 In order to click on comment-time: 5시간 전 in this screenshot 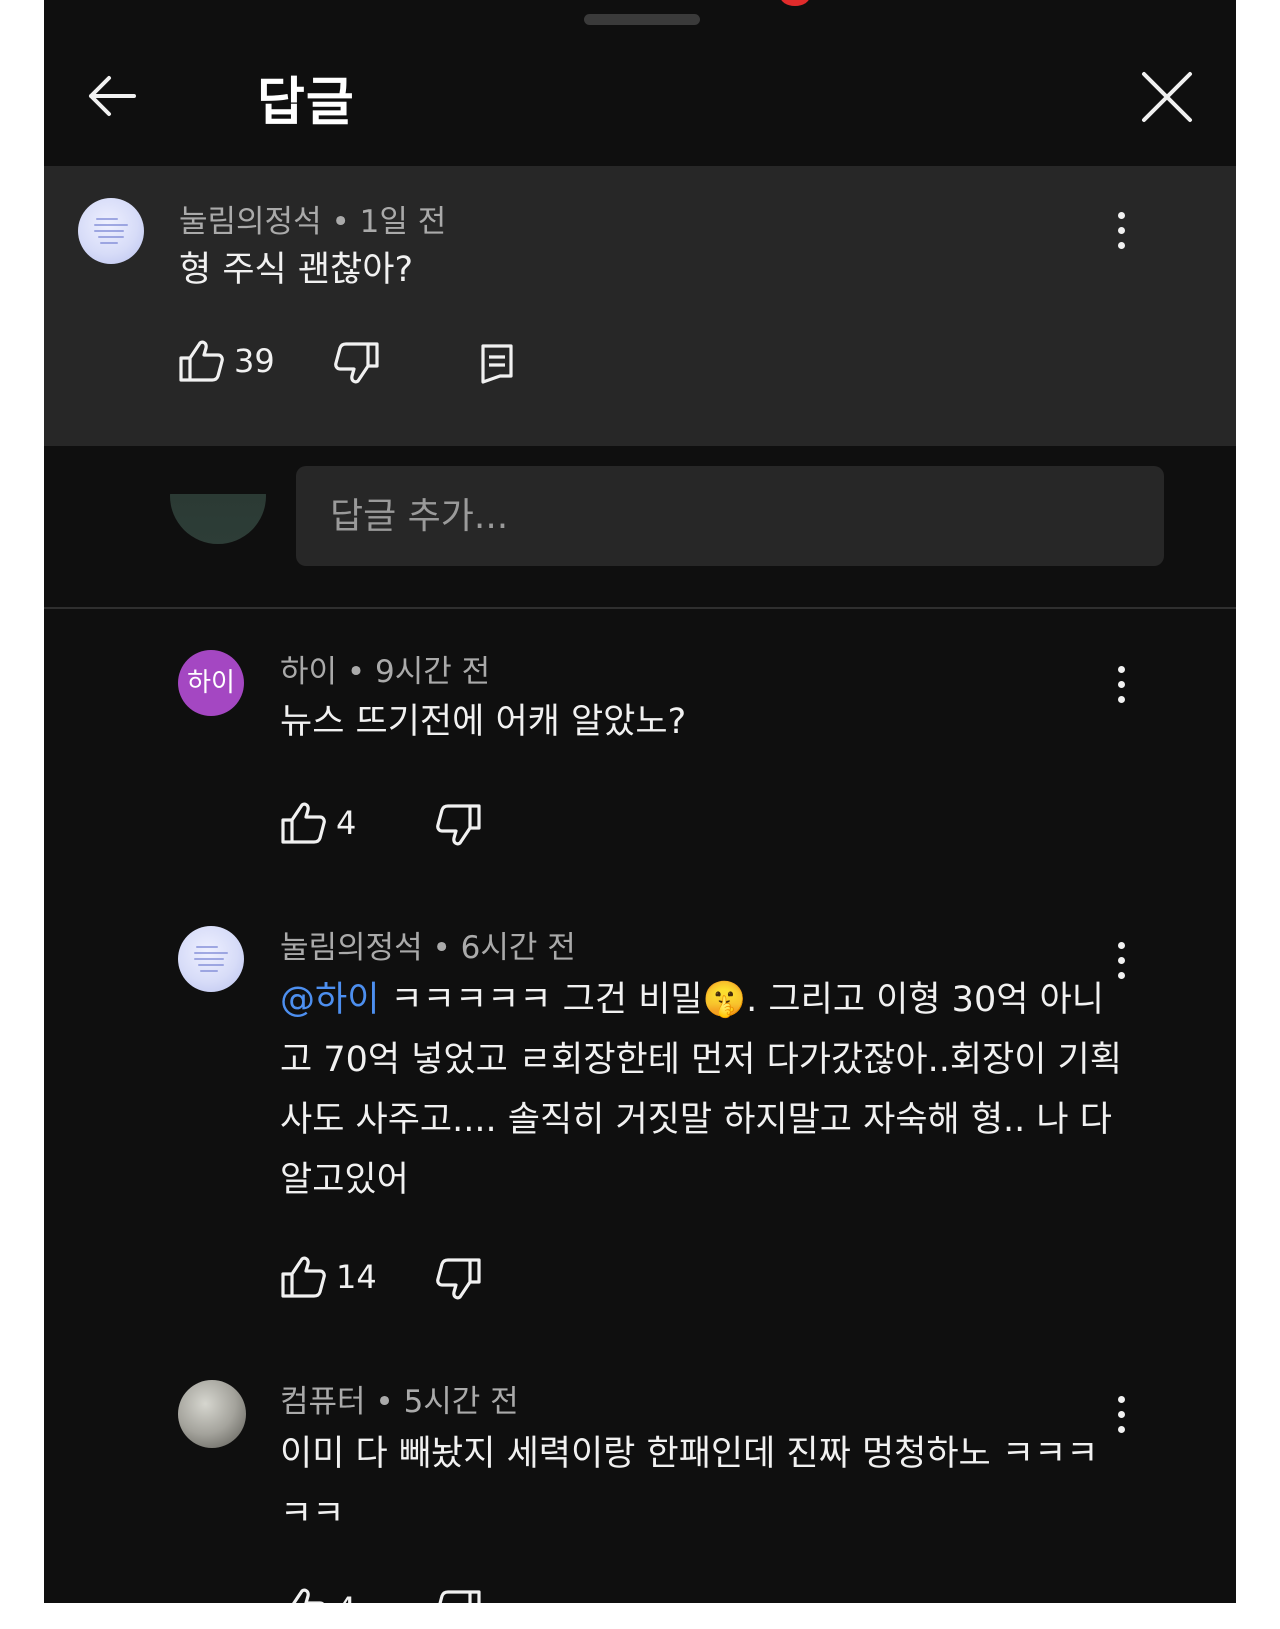, I will do `click(461, 1402)`.